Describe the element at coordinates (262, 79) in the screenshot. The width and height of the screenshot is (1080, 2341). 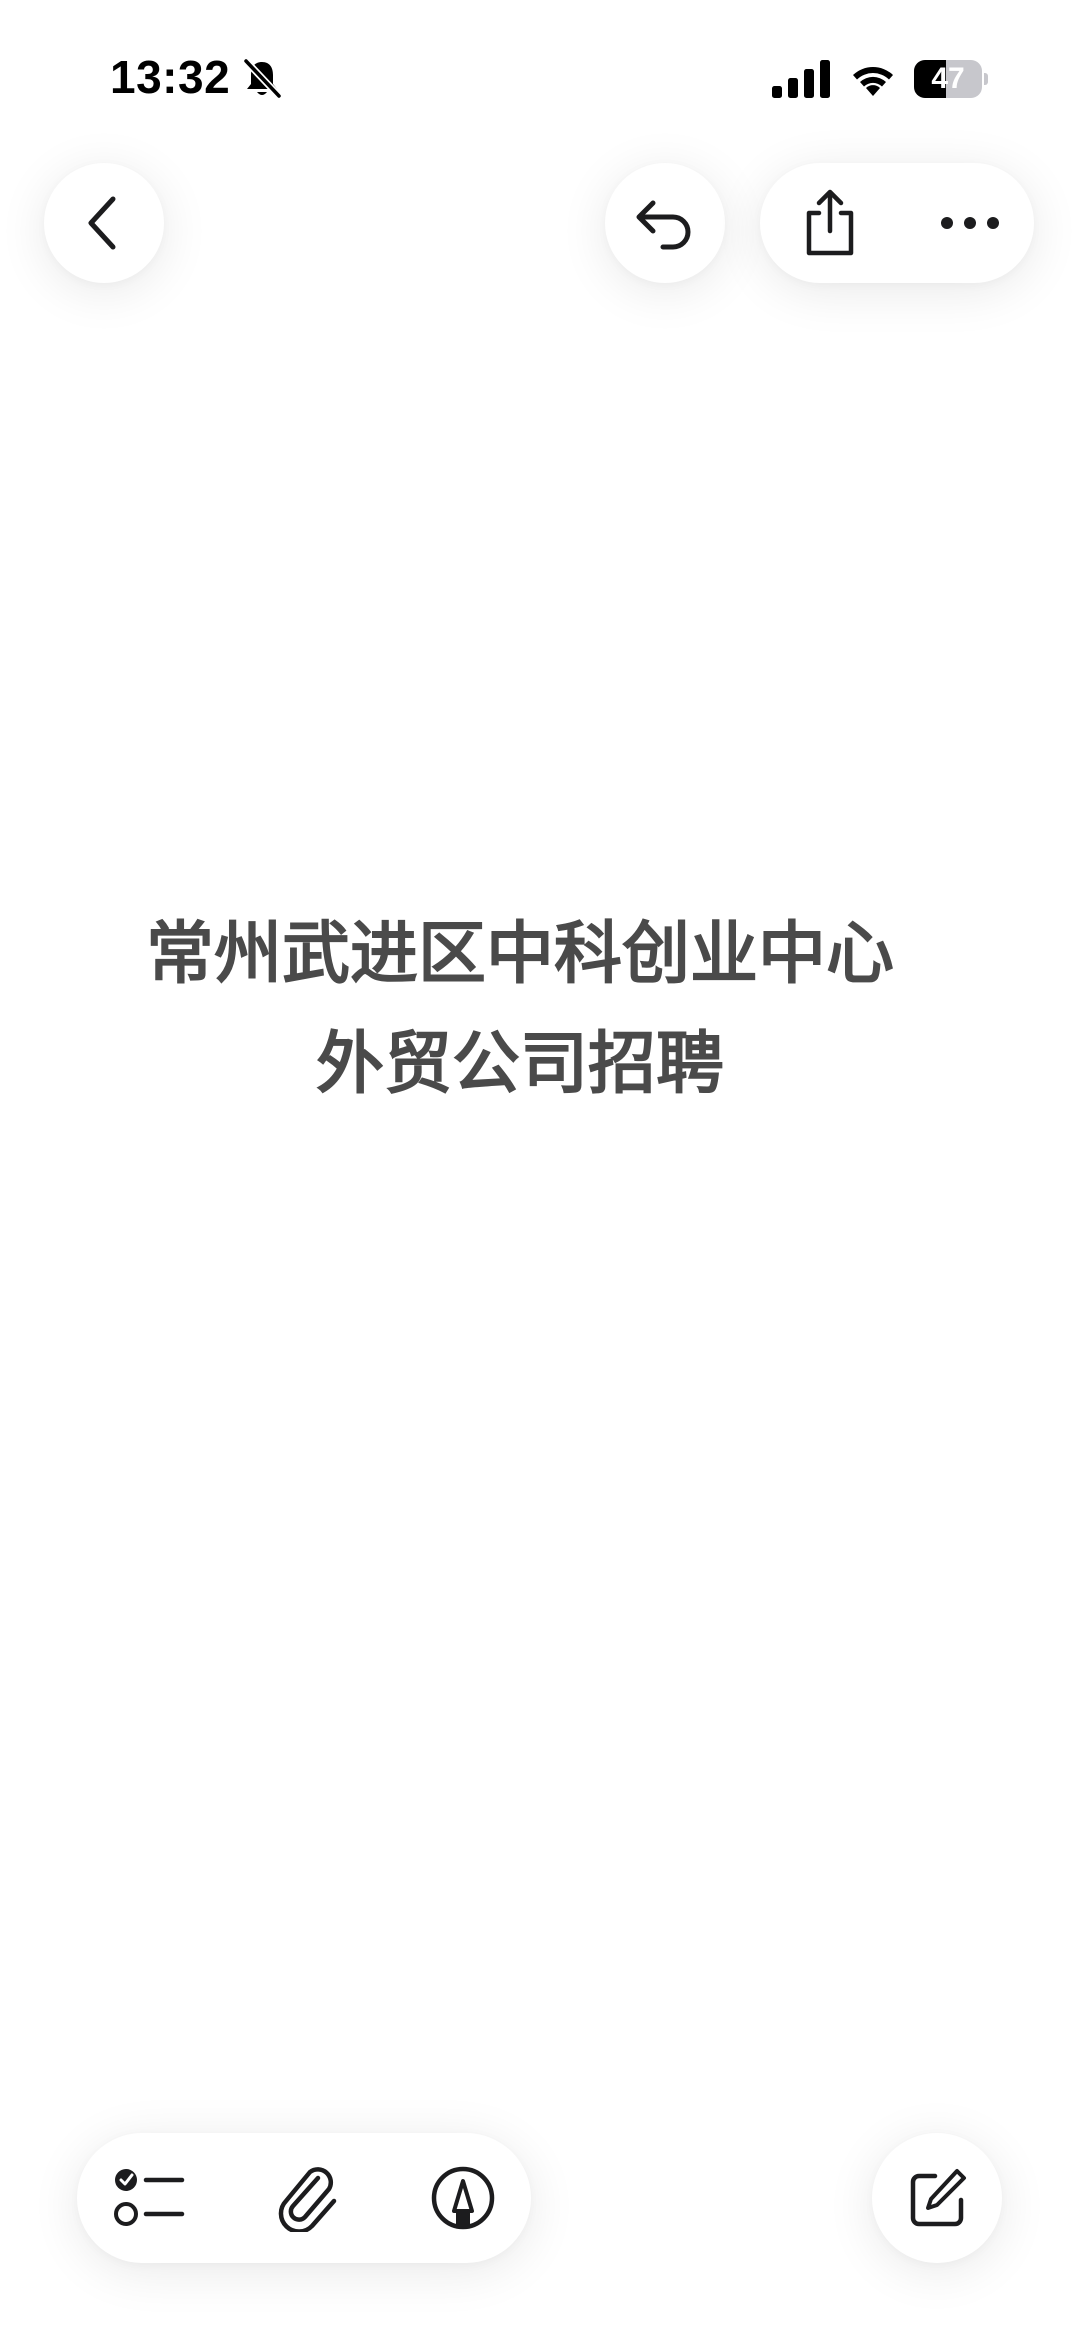
I see `bell-slash-icon` at that location.